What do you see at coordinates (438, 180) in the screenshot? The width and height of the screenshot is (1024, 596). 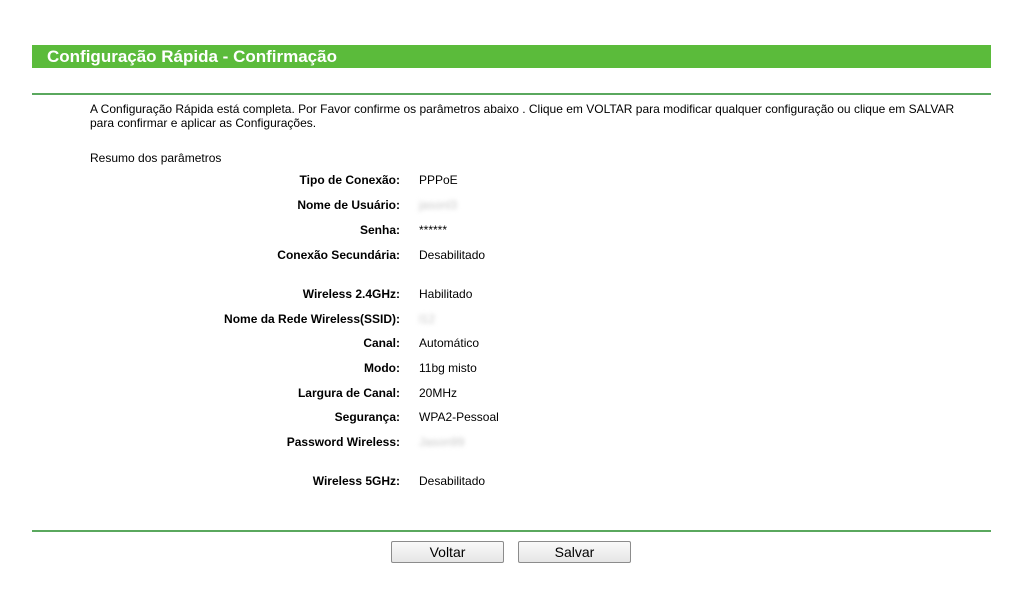 I see `connection-type-value: PPPoE` at bounding box center [438, 180].